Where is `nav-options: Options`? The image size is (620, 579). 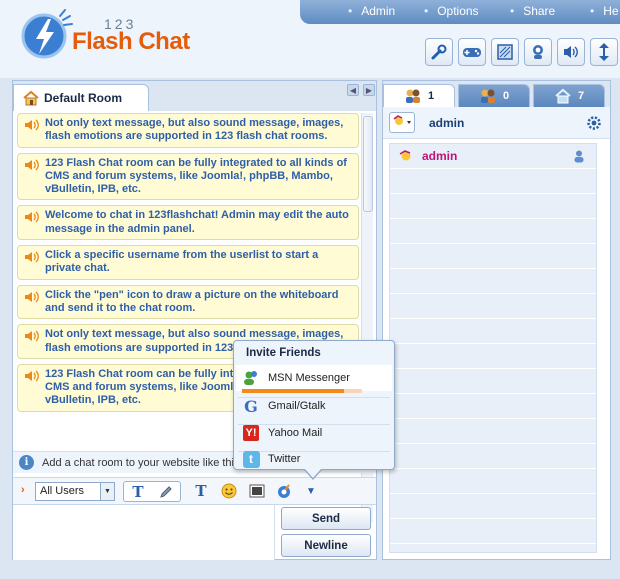
nav-options: Options is located at coordinates (451, 11).